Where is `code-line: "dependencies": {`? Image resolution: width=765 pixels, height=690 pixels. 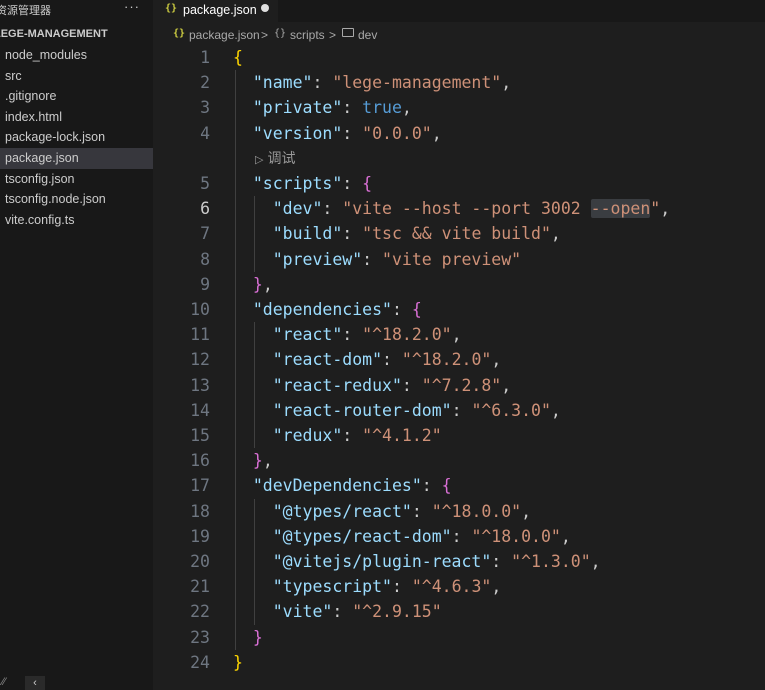 code-line: "dependencies": { is located at coordinates (327, 309).